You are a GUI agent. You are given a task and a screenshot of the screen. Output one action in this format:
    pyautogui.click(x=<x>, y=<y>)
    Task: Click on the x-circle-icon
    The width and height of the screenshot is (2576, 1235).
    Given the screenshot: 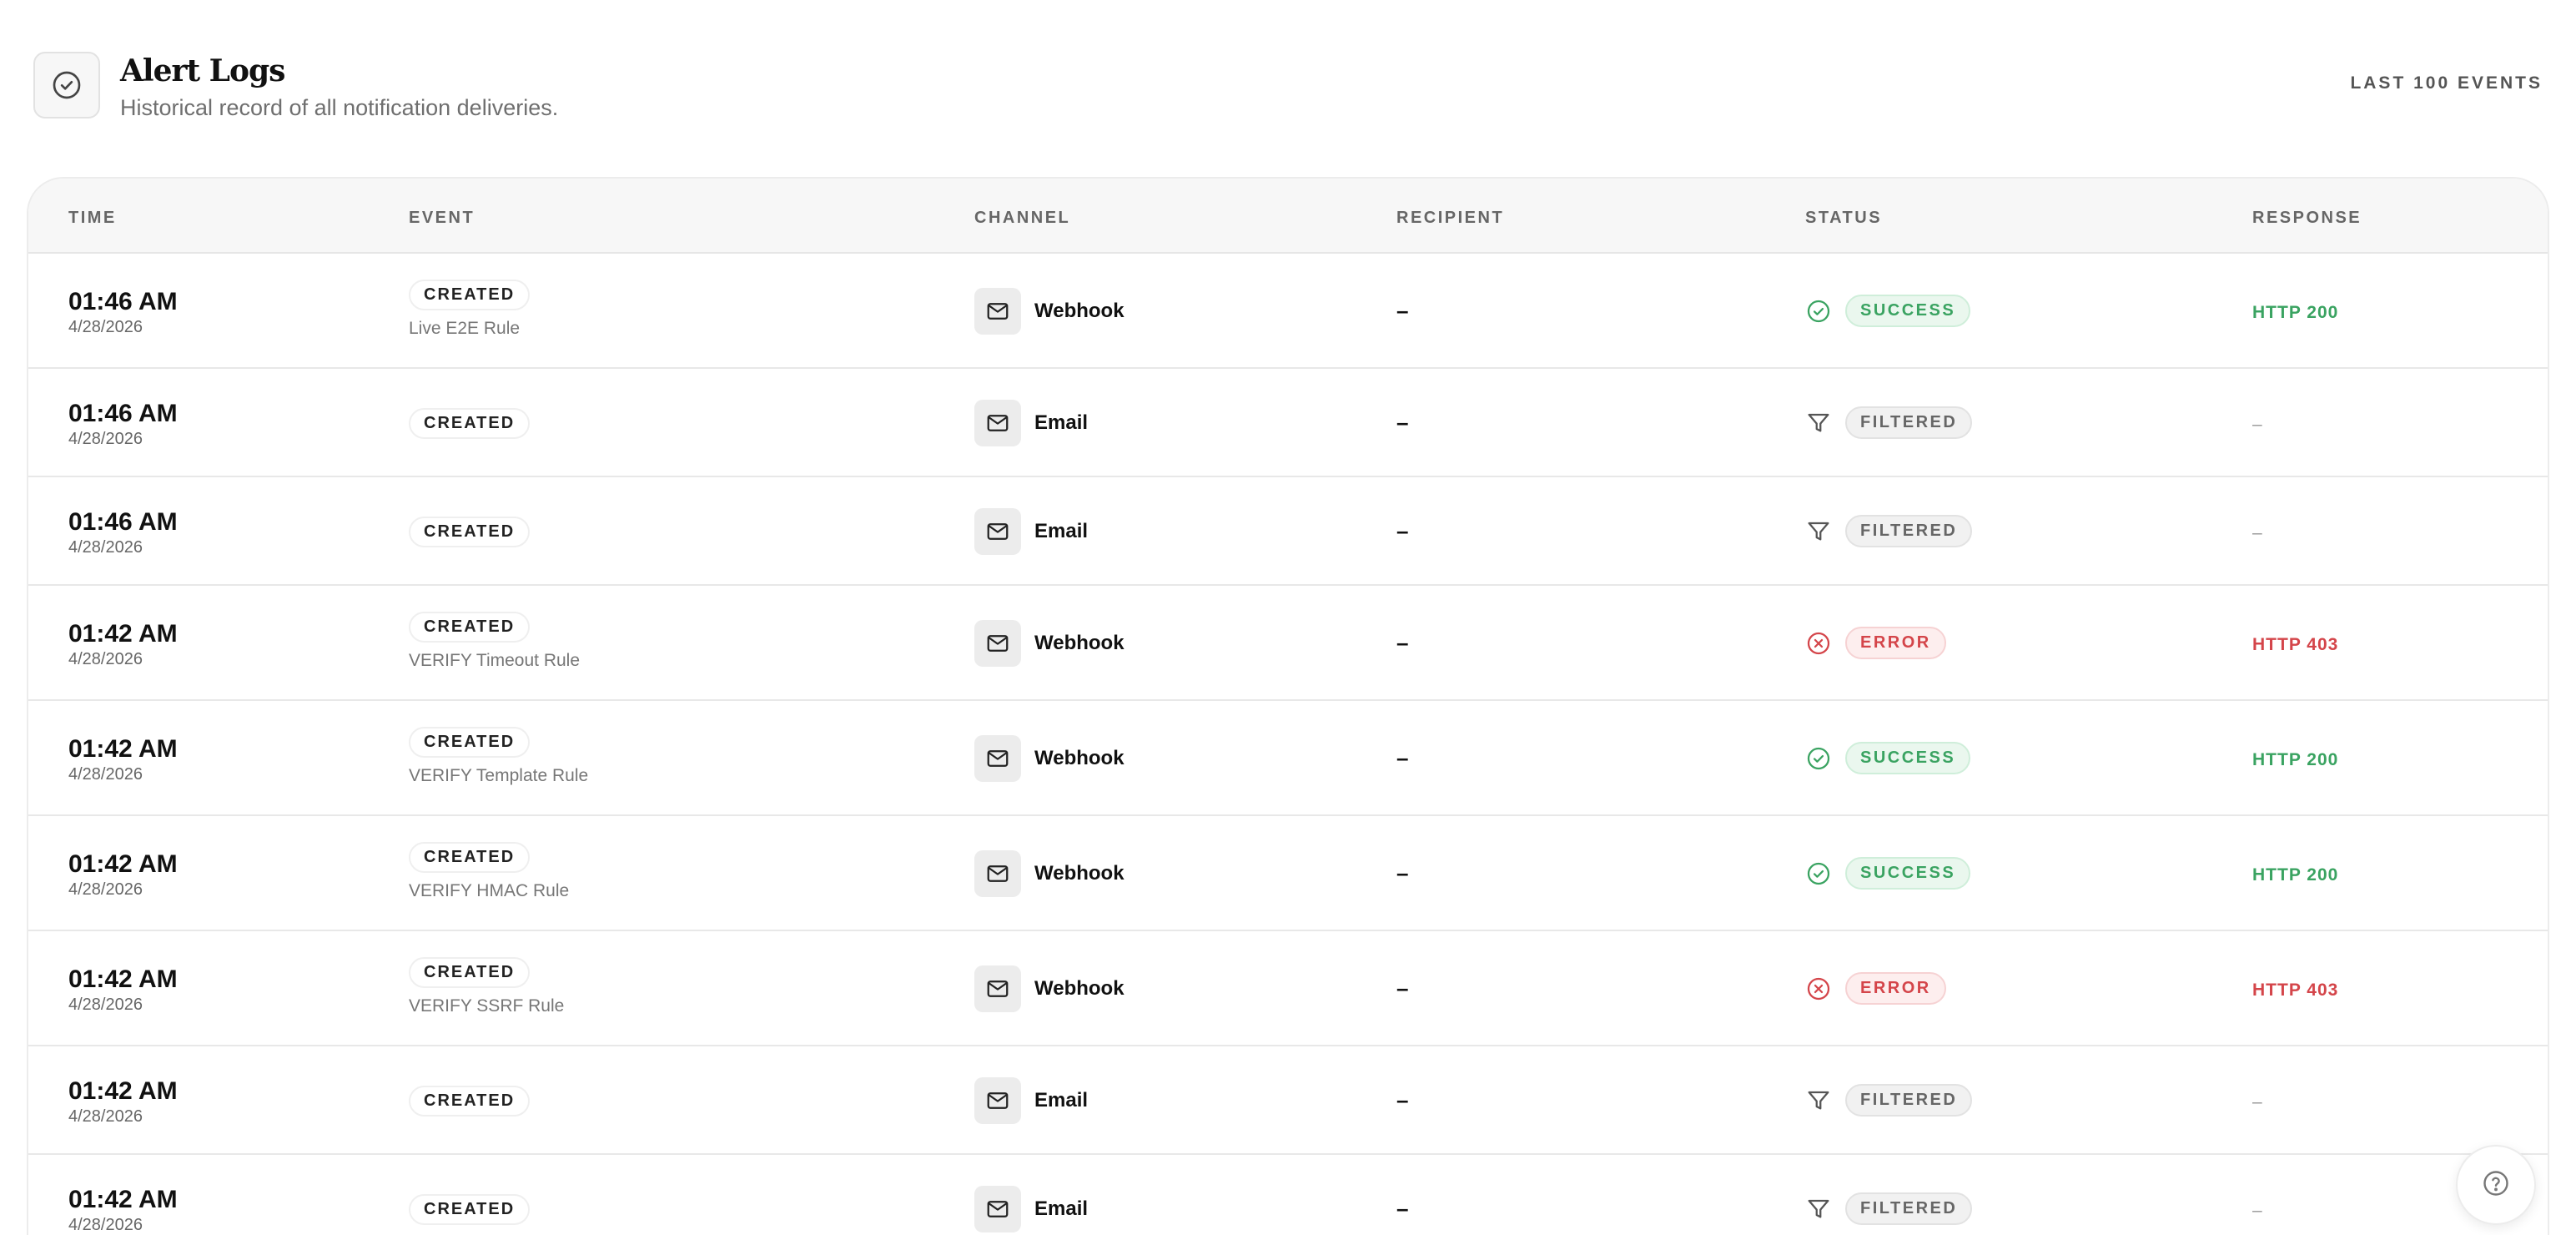 What is the action you would take?
    pyautogui.click(x=1818, y=988)
    